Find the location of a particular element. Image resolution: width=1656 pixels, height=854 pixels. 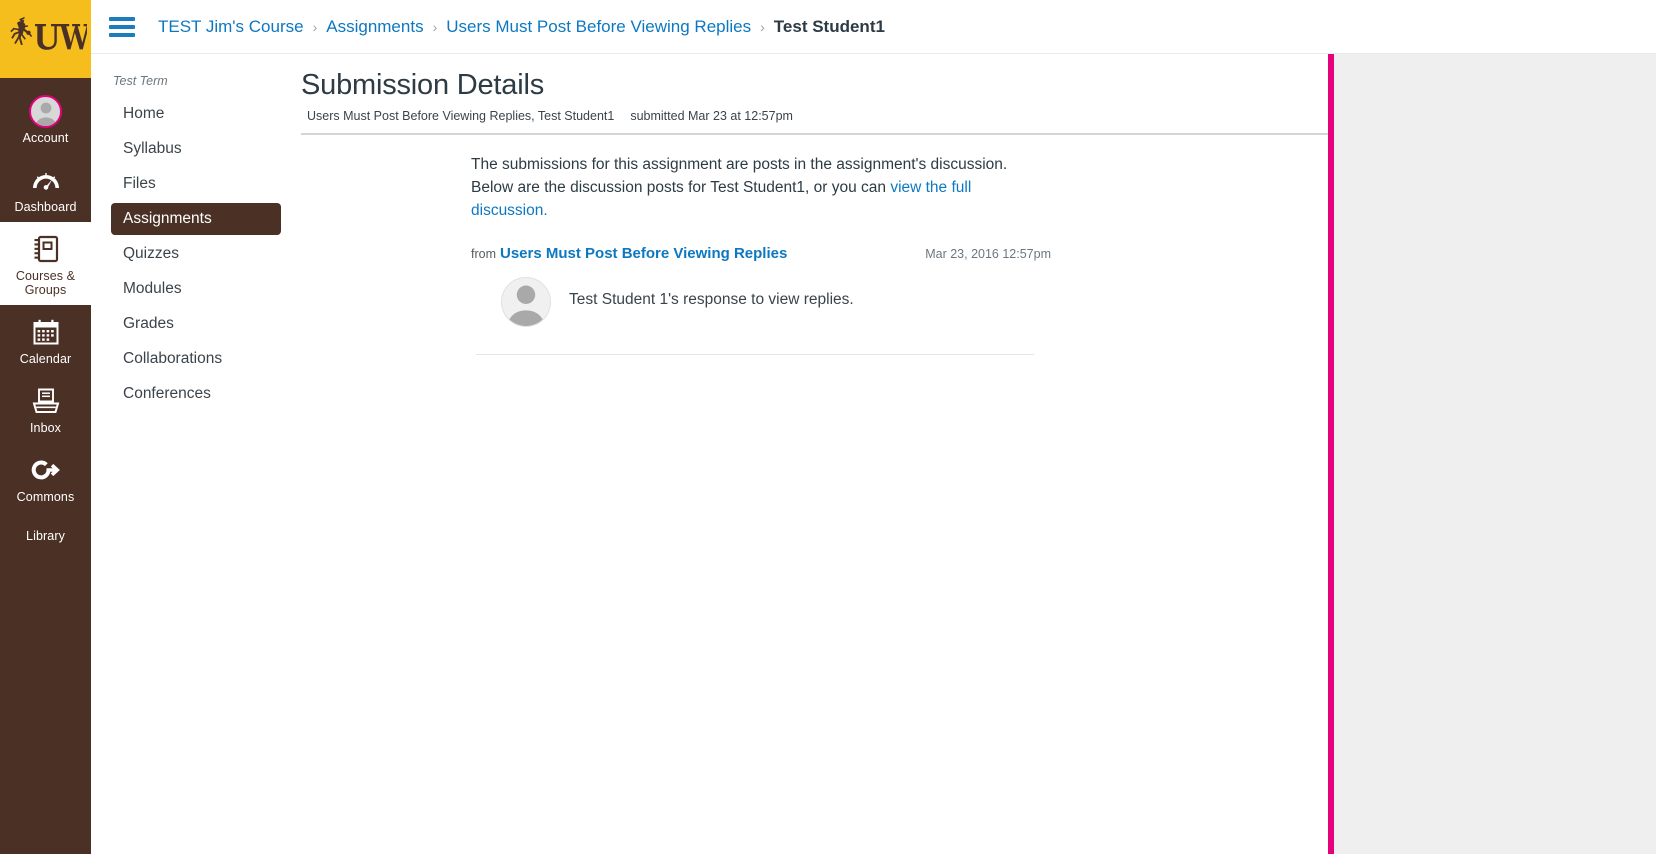

share-arrow-icon is located at coordinates (45, 470).